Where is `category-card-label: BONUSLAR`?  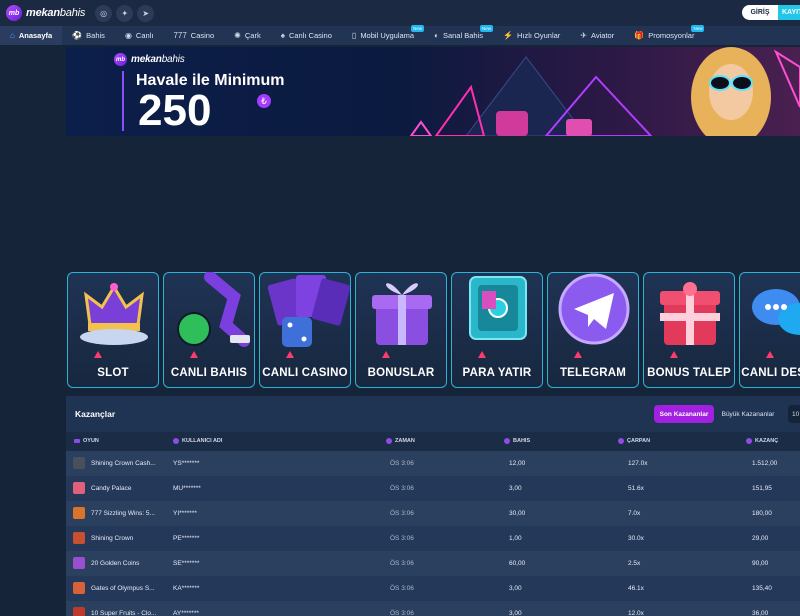 category-card-label: BONUSLAR is located at coordinates (401, 373).